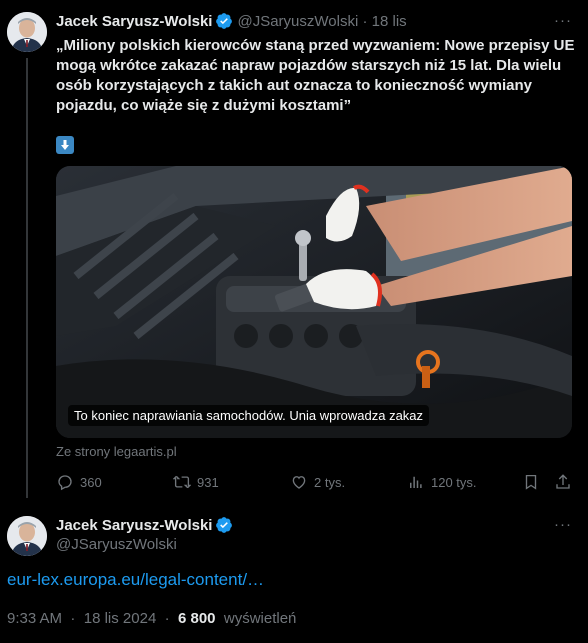 Image resolution: width=588 pixels, height=643 pixels. I want to click on like-count: 2 tys., so click(330, 482).